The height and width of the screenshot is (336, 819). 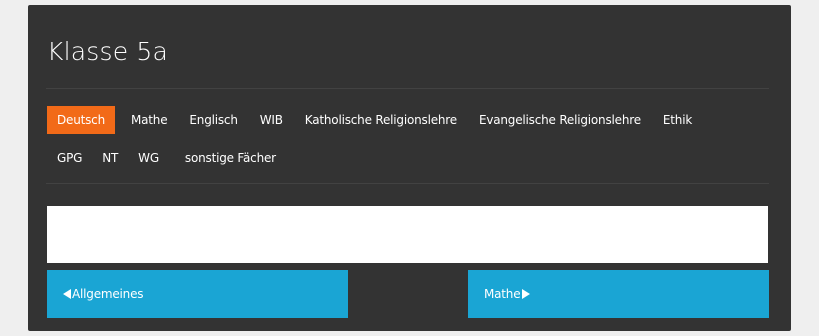 What do you see at coordinates (69, 158) in the screenshot?
I see `tab-gpg: GPG` at bounding box center [69, 158].